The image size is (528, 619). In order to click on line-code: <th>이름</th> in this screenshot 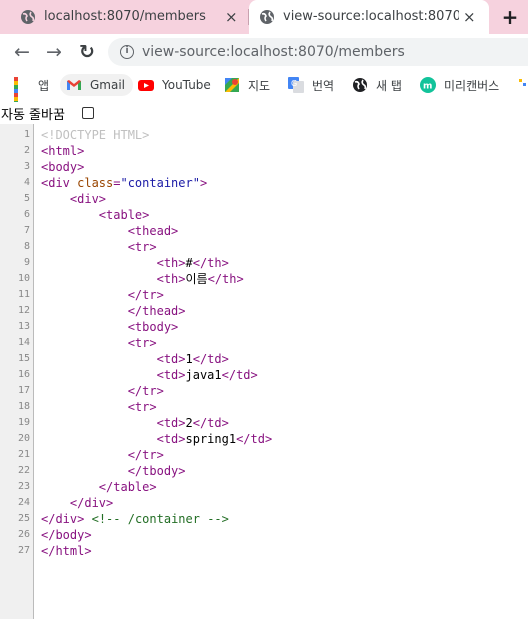, I will do `click(142, 279)`.